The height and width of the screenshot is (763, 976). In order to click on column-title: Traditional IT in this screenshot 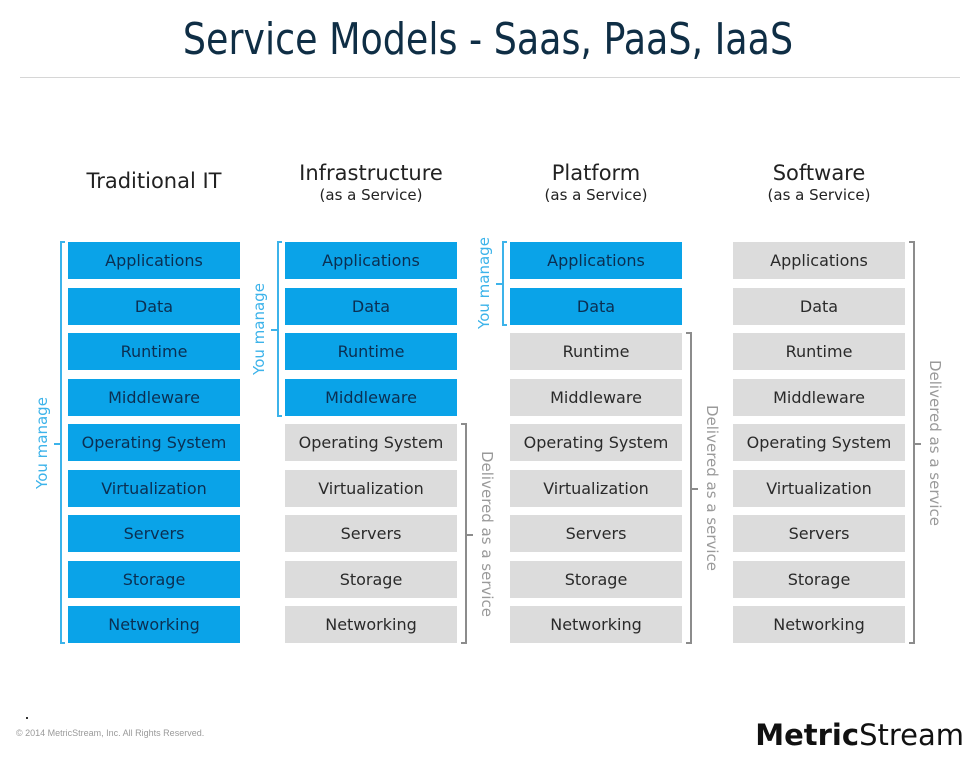, I will do `click(154, 181)`.